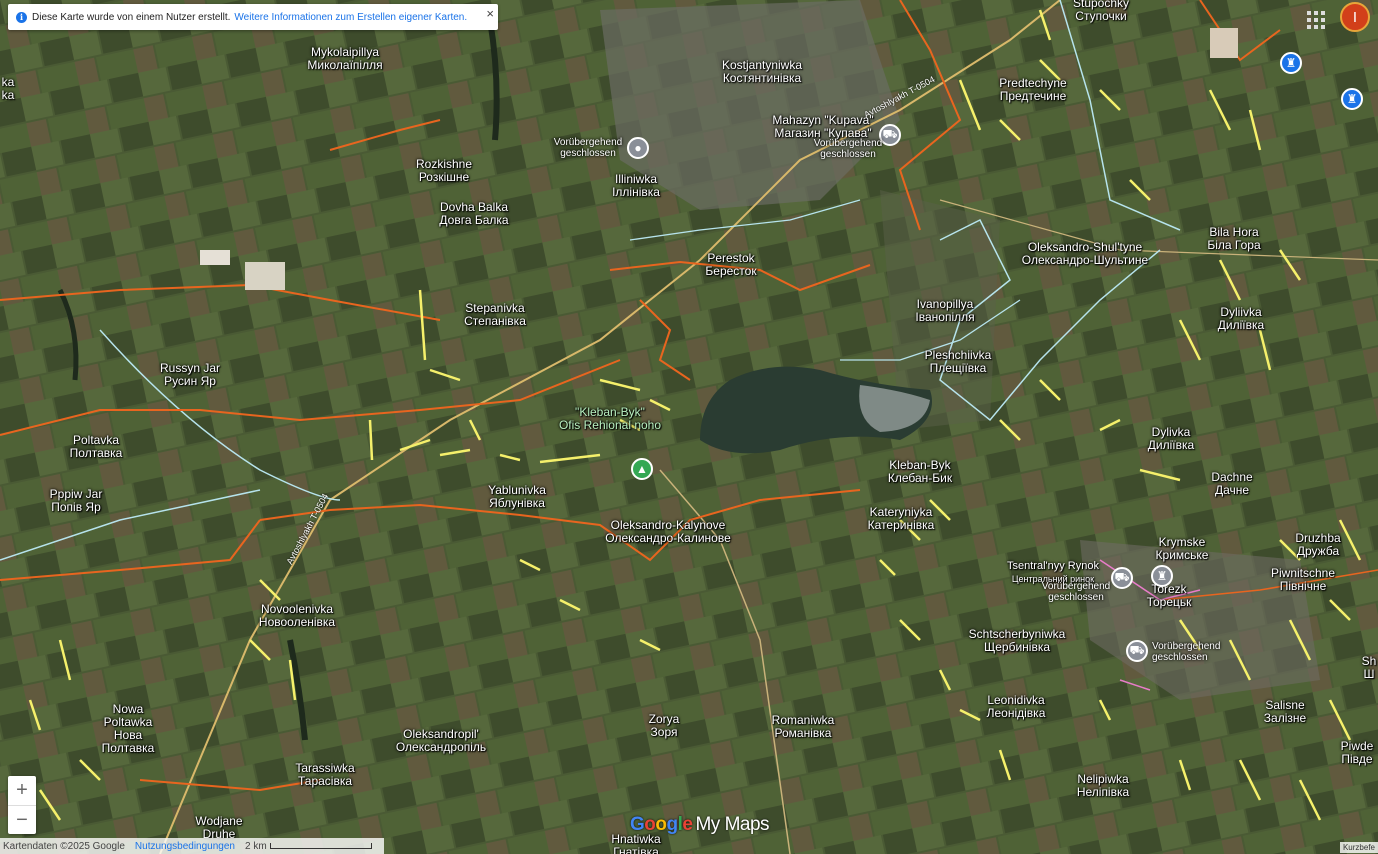 Image resolution: width=1378 pixels, height=854 pixels. Describe the element at coordinates (1231, 484) in the screenshot. I see `place-label: Dachne Дачне` at that location.